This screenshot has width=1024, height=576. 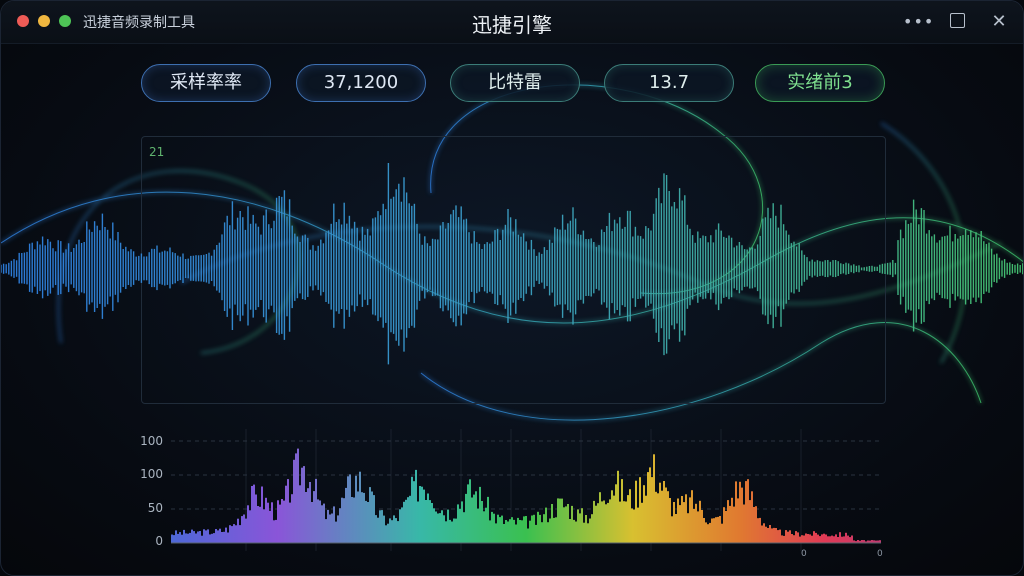 I want to click on y-tick-label: 50, so click(x=155, y=508).